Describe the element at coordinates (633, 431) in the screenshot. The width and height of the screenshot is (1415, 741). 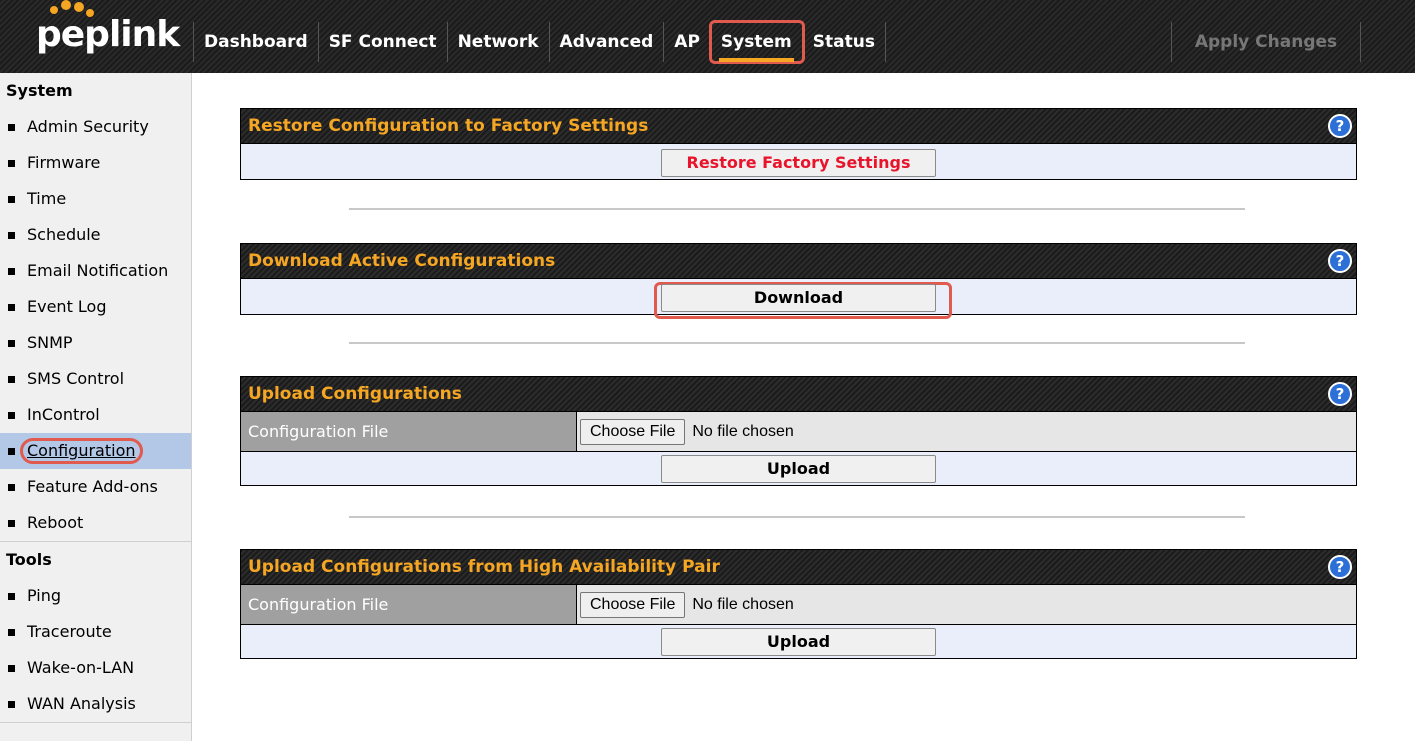
I see `choose-file-button: Choose File` at that location.